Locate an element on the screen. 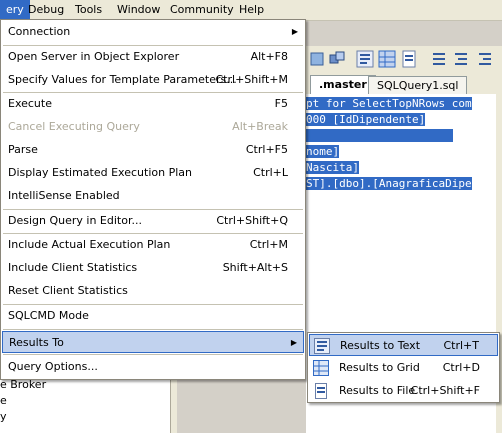 The image size is (502, 433). menu-help: Help is located at coordinates (251, 10).